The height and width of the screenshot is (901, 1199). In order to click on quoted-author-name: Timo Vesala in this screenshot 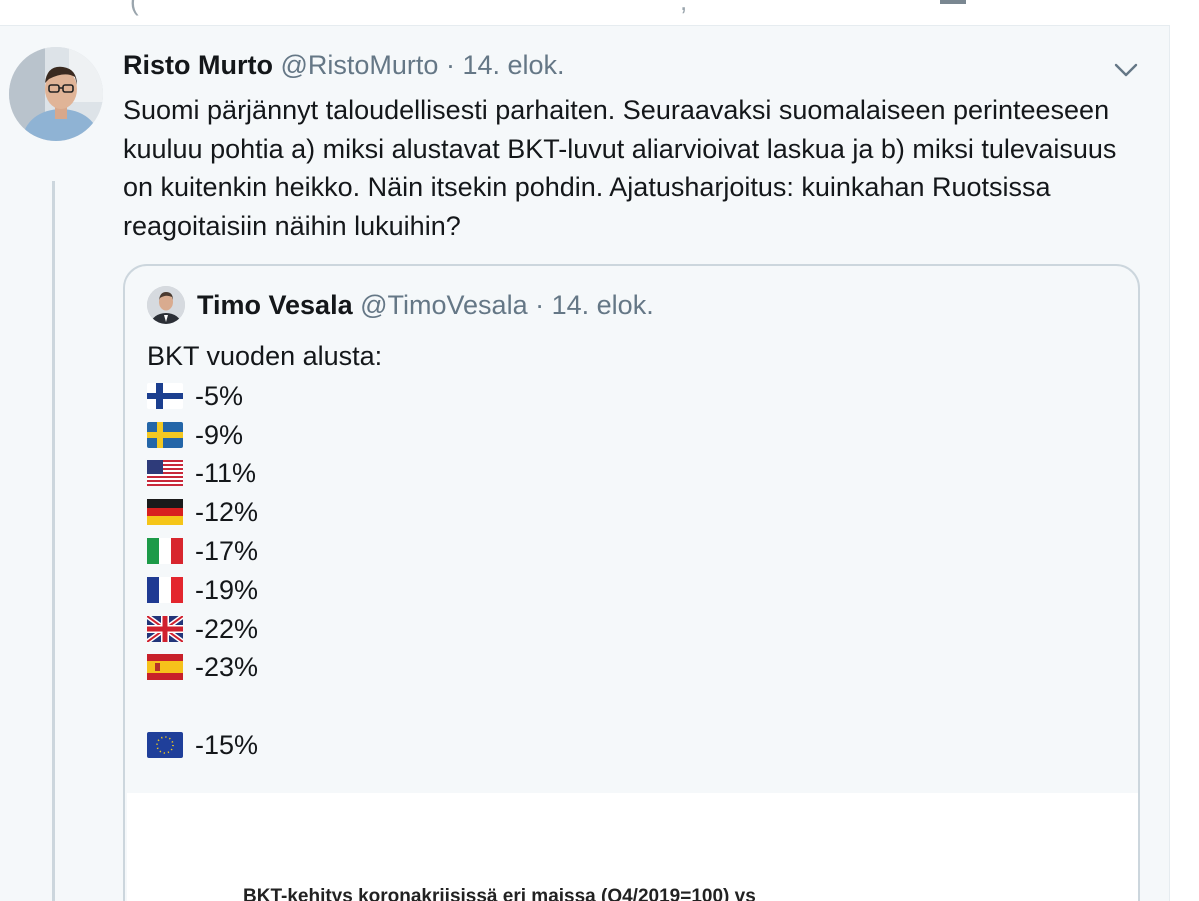, I will do `click(275, 305)`.